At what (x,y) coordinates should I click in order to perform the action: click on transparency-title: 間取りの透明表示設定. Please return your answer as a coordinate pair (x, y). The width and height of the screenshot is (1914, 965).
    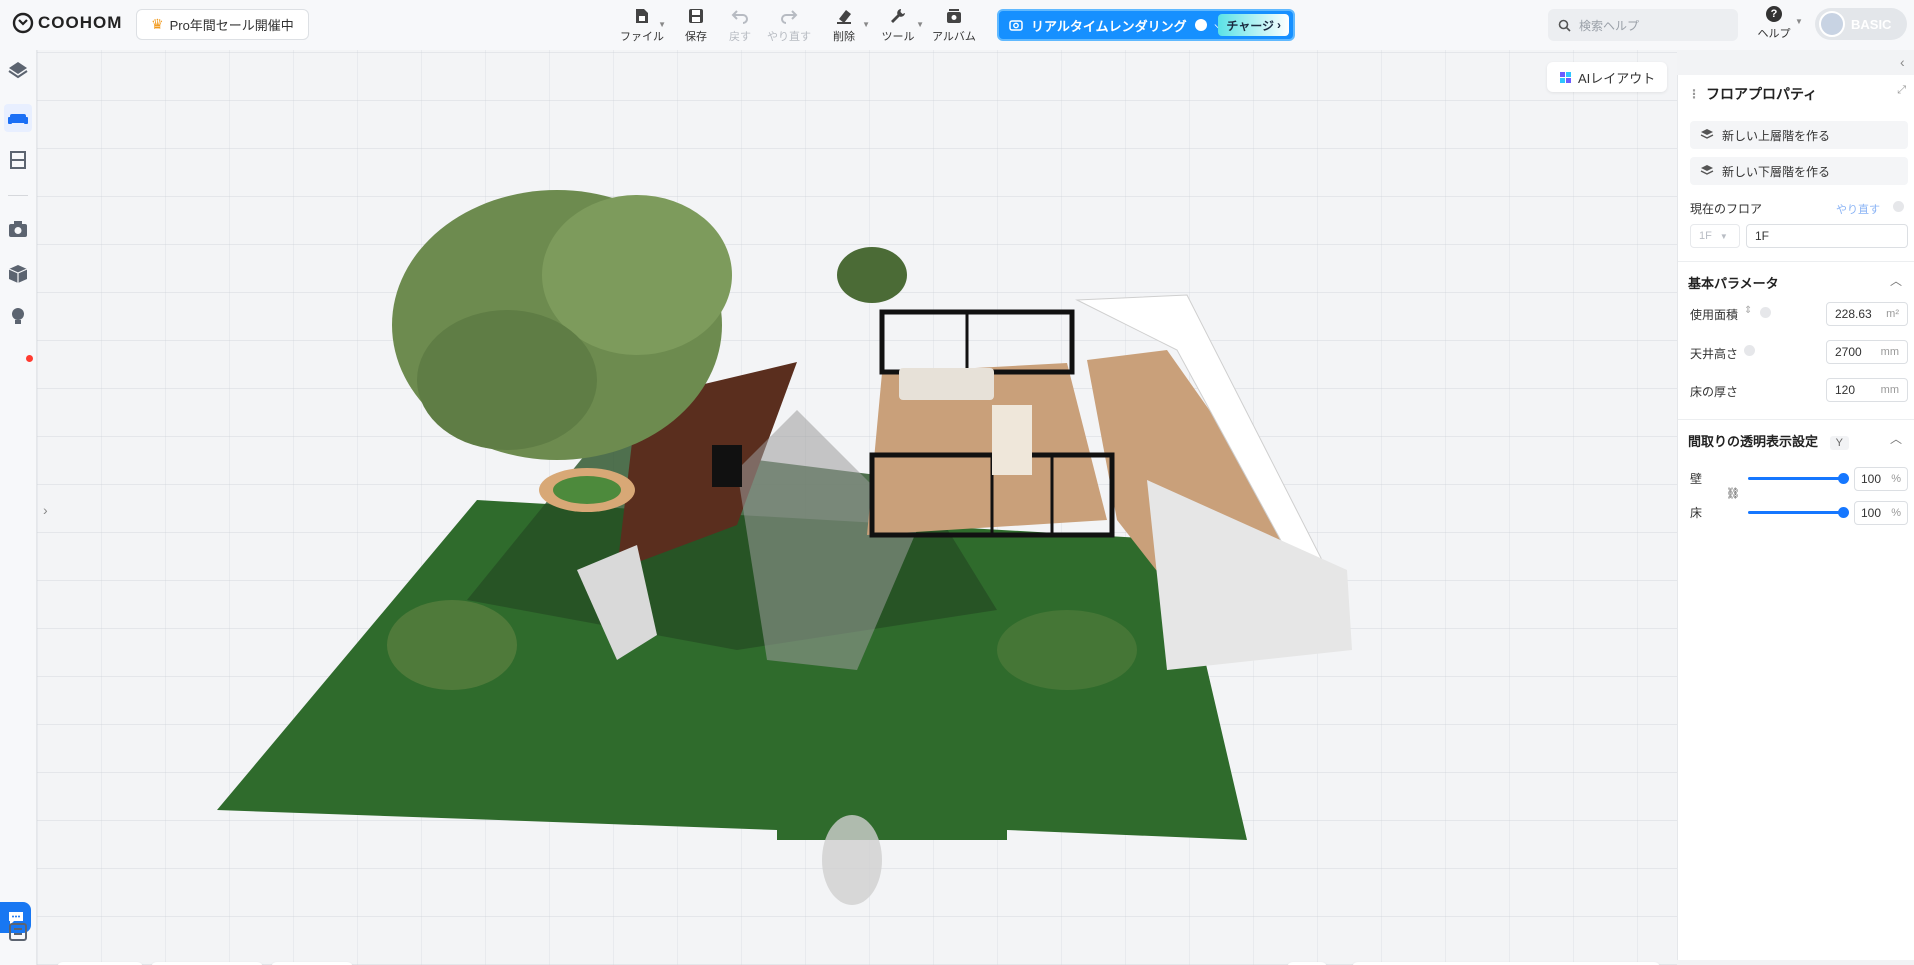
    Looking at the image, I should click on (1753, 441).